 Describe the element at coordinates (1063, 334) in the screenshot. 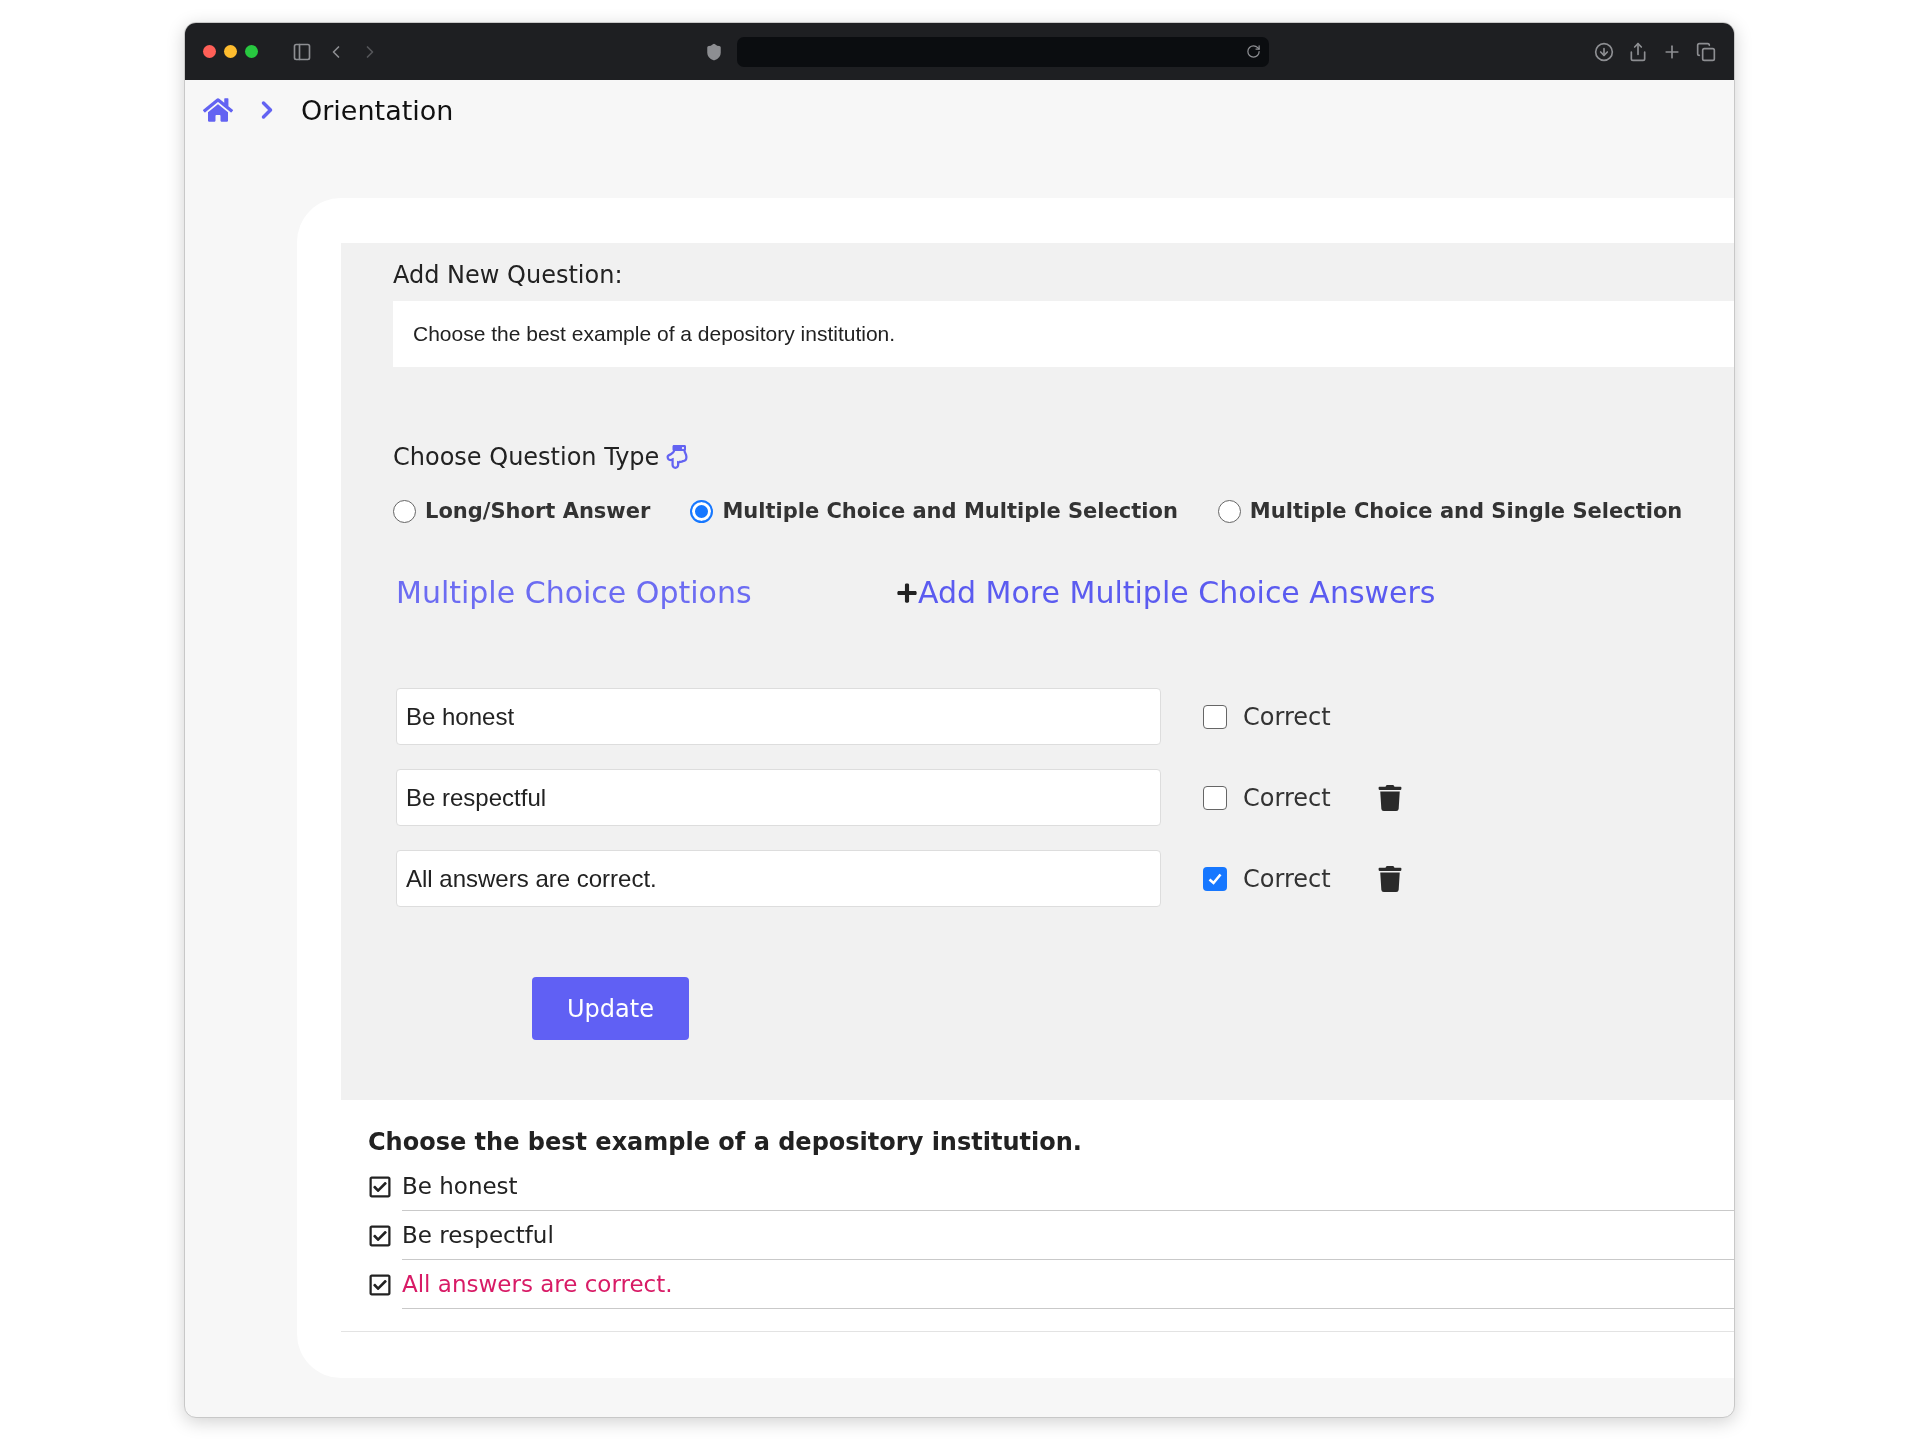

I see `question-input: Choose the best example of a depository institution.` at that location.